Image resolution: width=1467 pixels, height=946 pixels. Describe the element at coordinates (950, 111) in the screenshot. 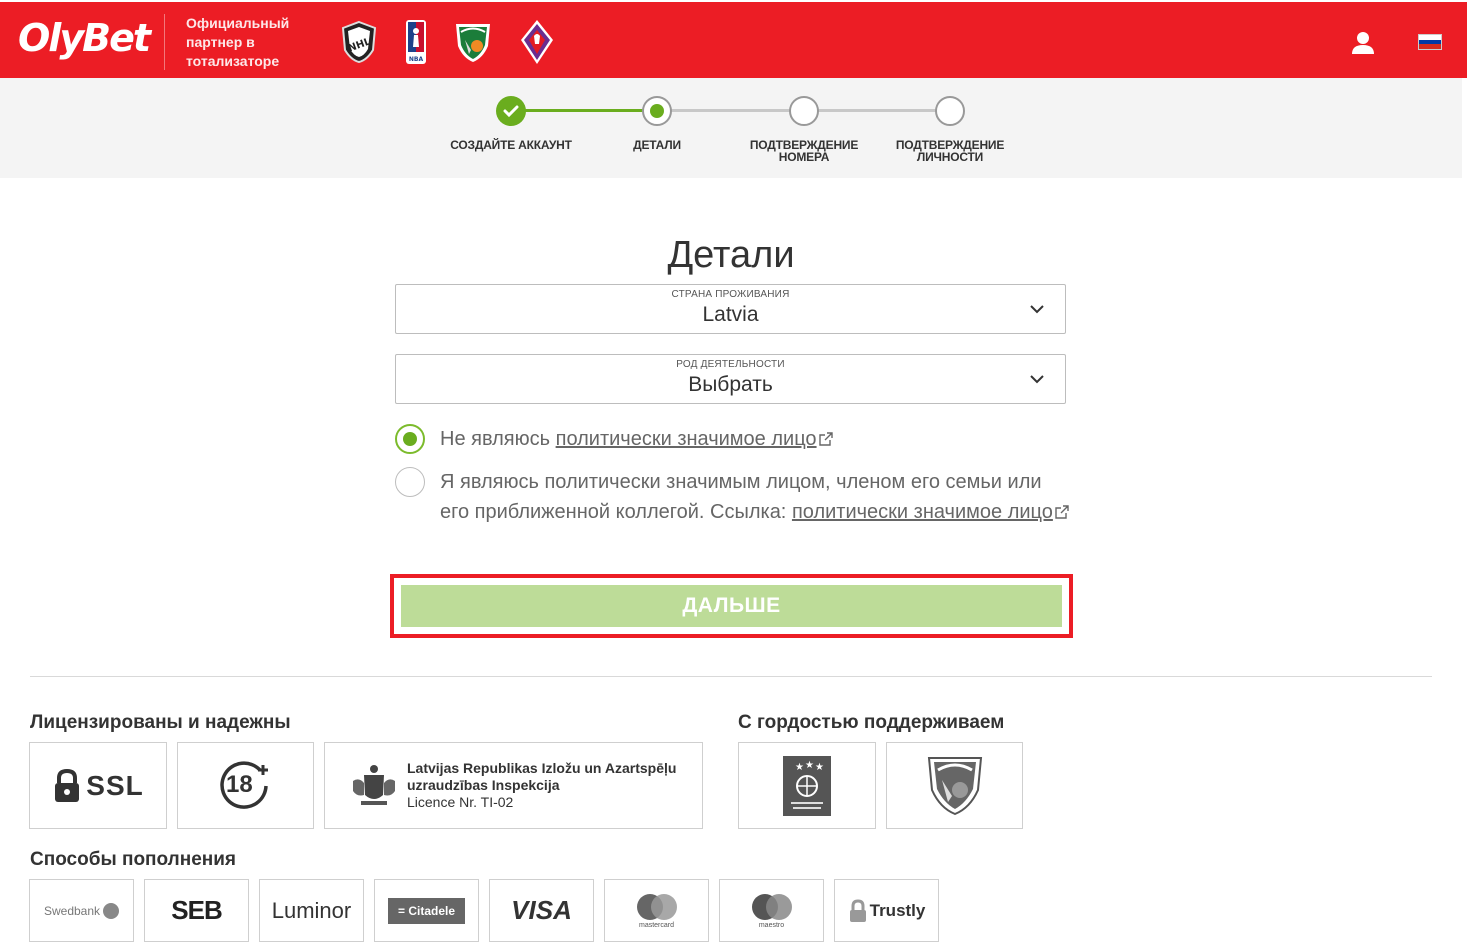

I see `step-4-indicator` at that location.